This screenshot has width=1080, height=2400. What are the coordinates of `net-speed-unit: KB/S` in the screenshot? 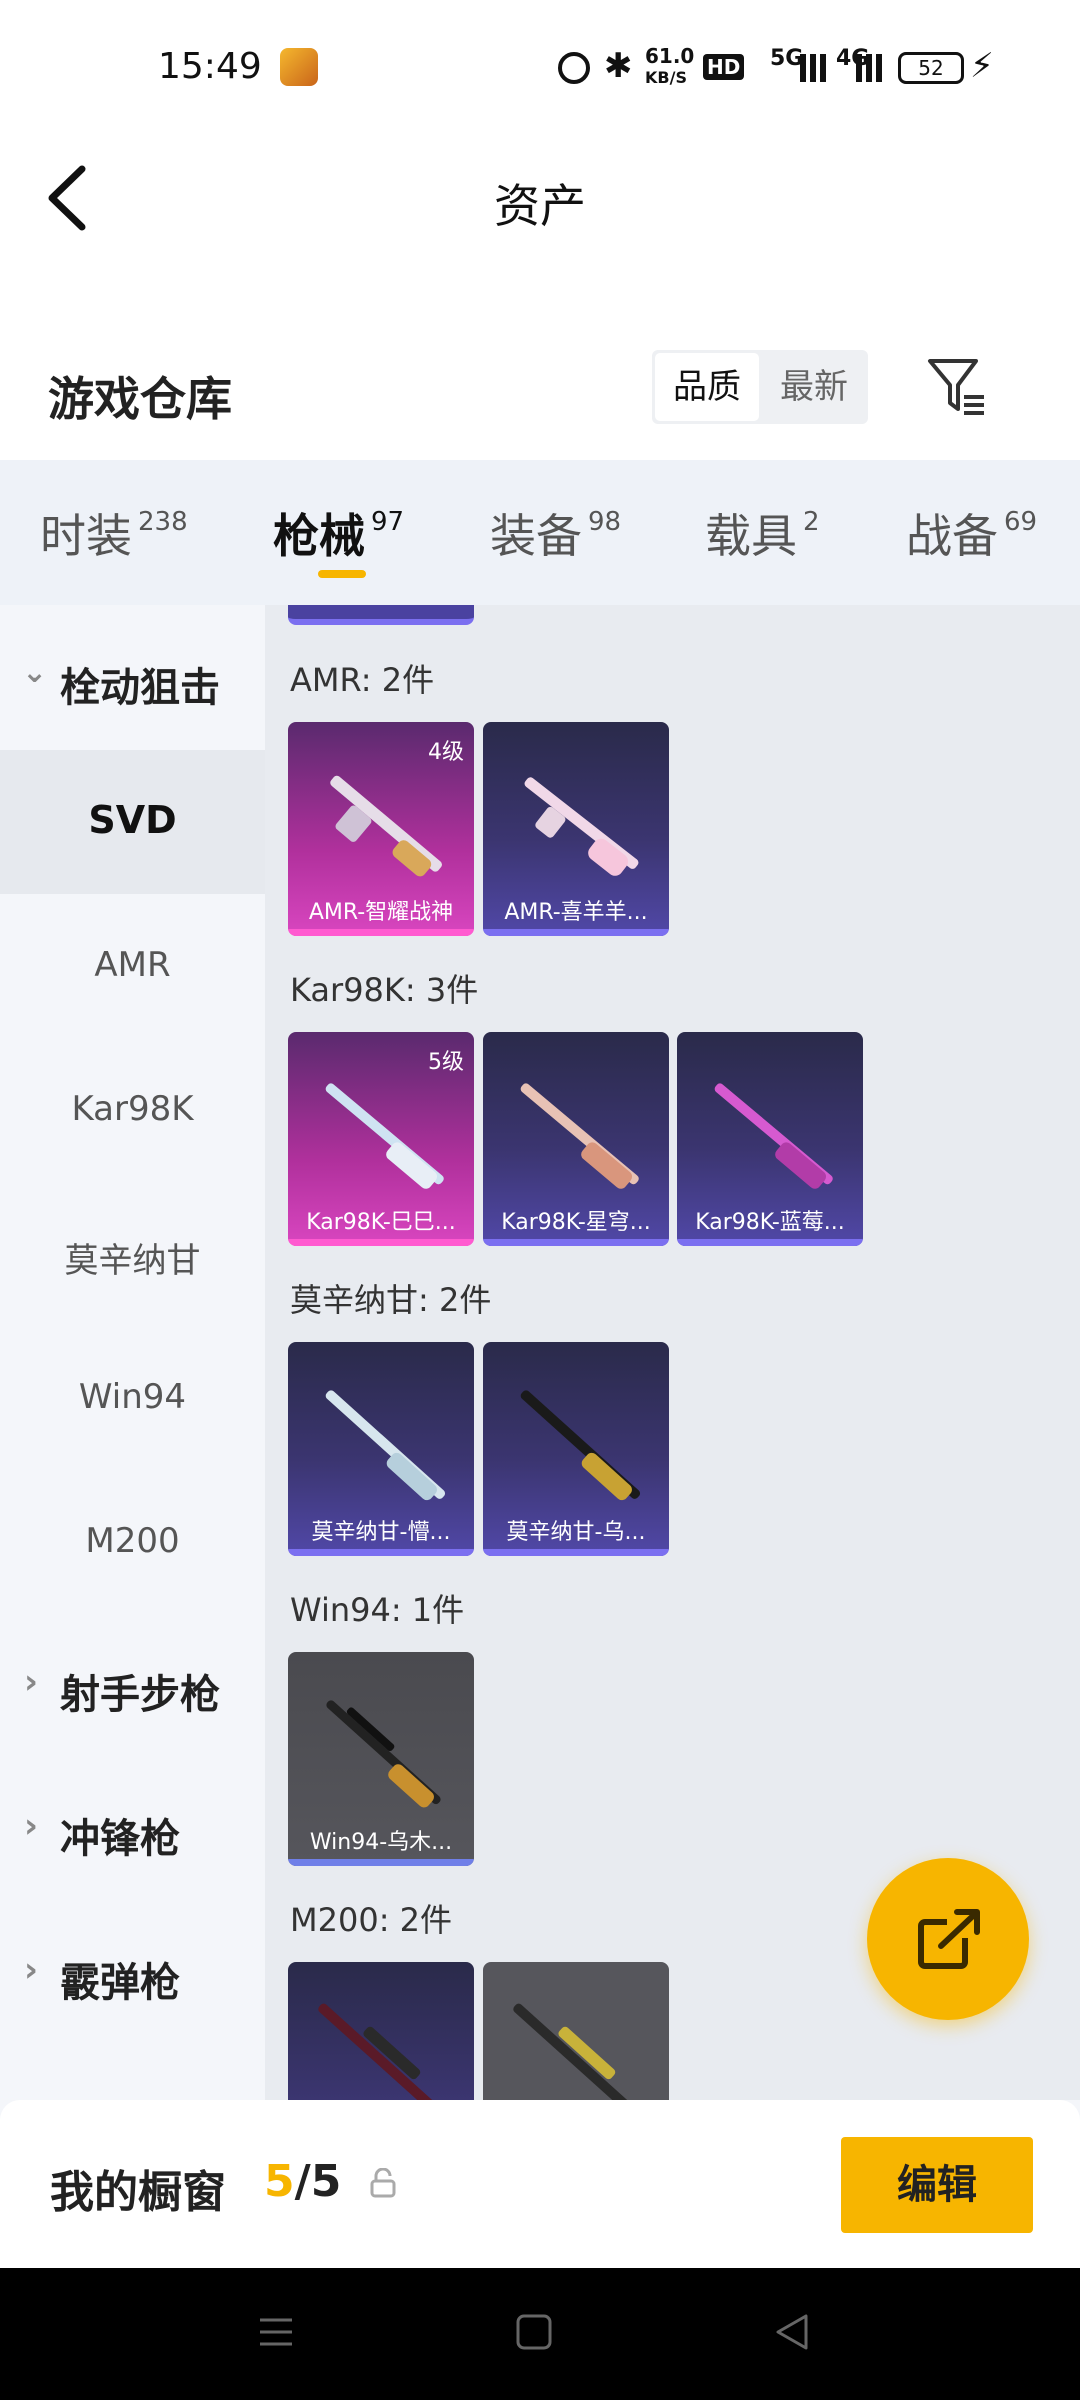 It's located at (666, 77).